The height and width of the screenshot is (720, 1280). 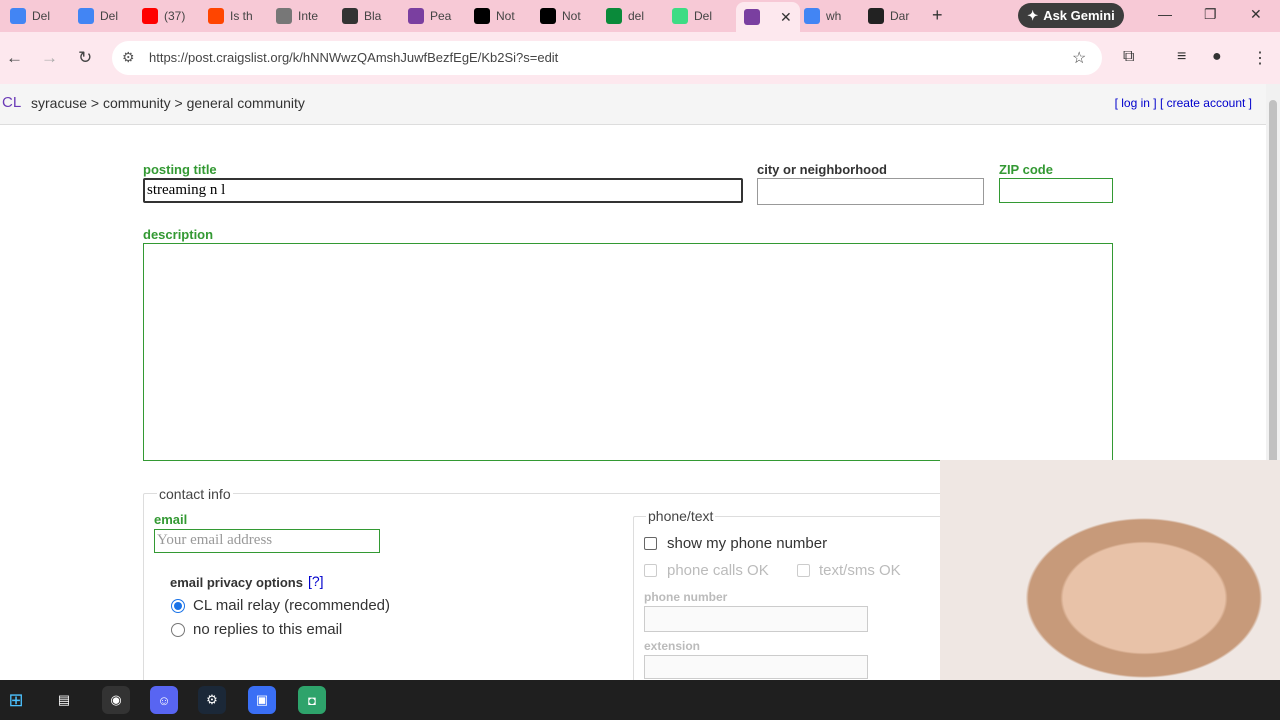 What do you see at coordinates (178, 234) in the screenshot?
I see `description-label: description` at bounding box center [178, 234].